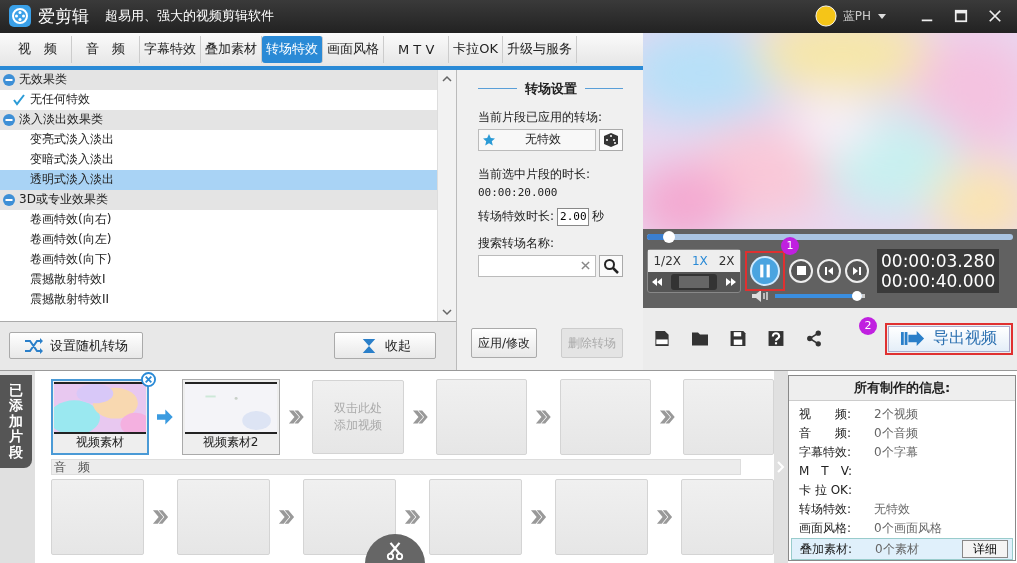  What do you see at coordinates (218, 139) in the screenshot?
I see `effect-item: 变亮式淡入淡出` at bounding box center [218, 139].